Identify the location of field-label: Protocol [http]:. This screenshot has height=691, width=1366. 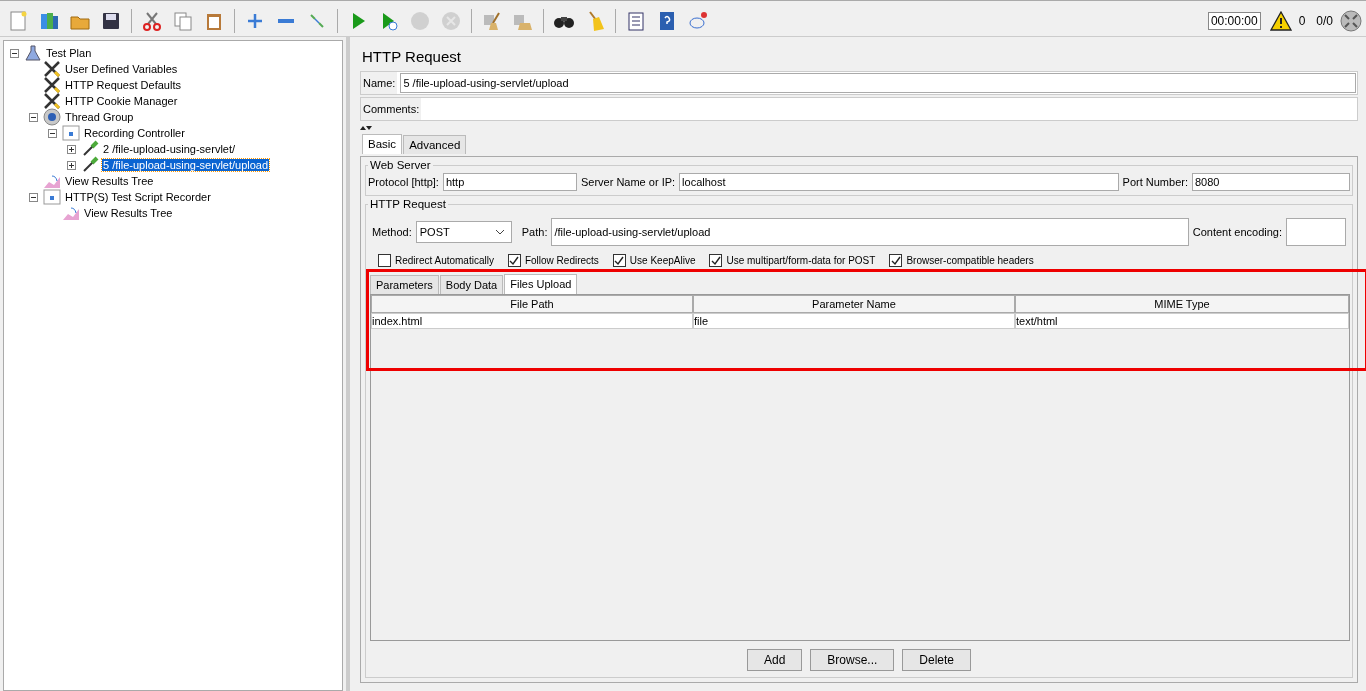
(403, 182).